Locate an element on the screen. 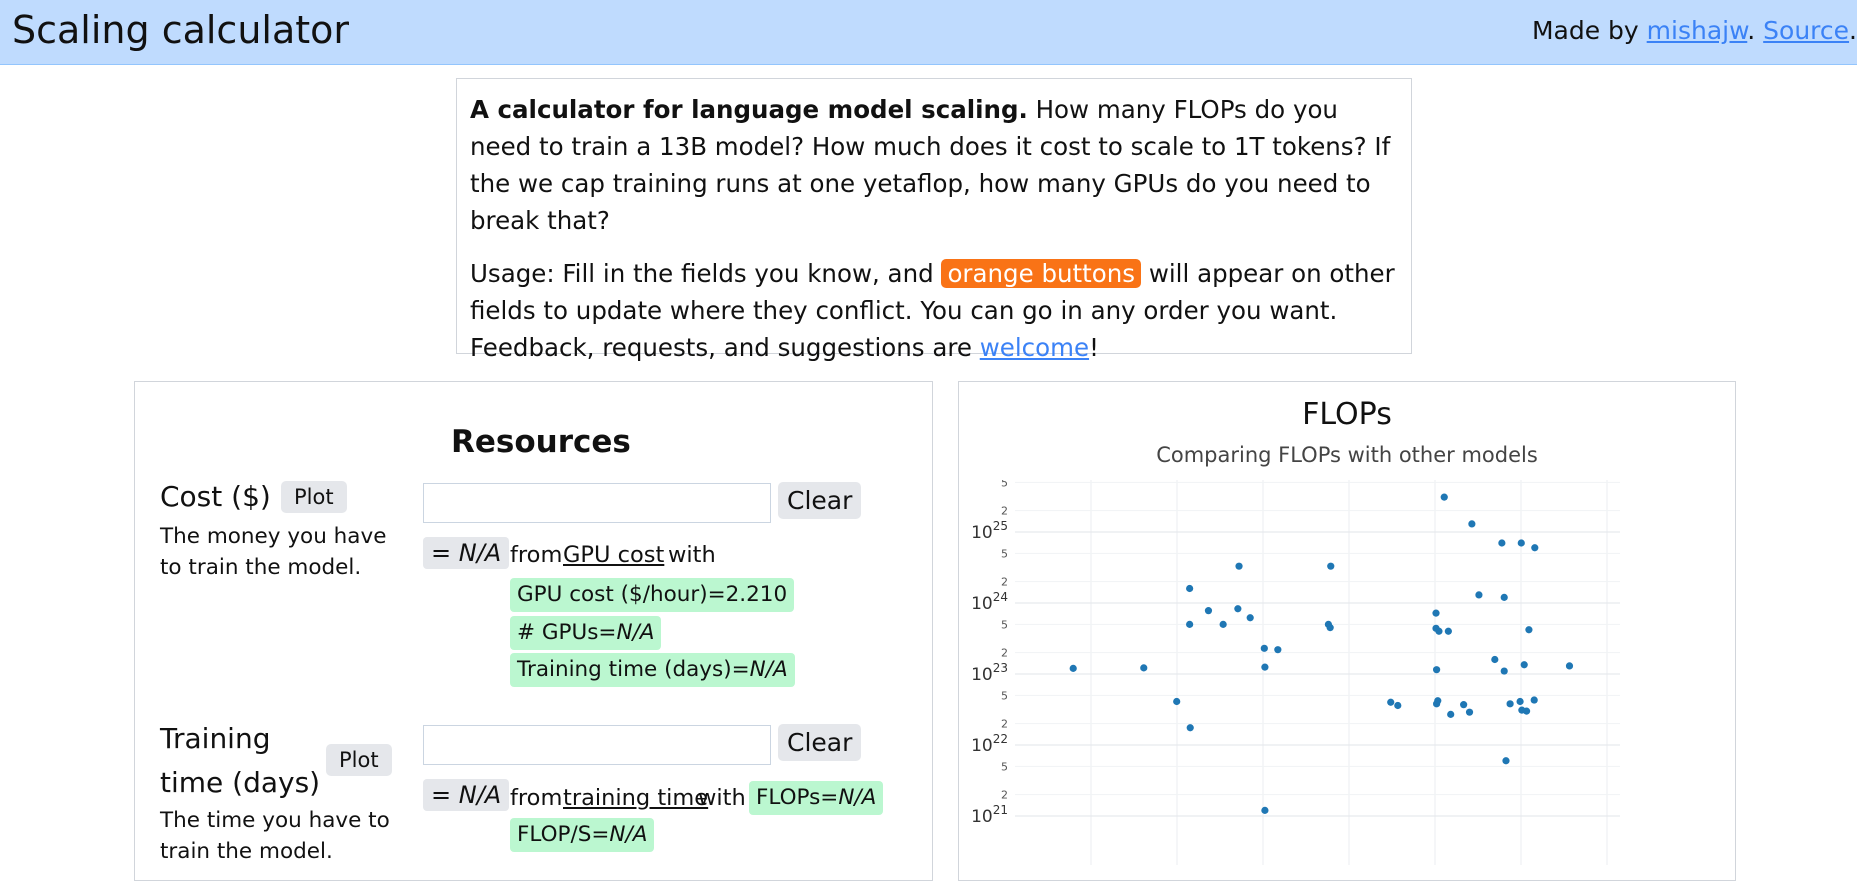 The image size is (1857, 881). cost-param-gpu-cost: GPU cost ($/hour)=2.210 is located at coordinates (652, 595).